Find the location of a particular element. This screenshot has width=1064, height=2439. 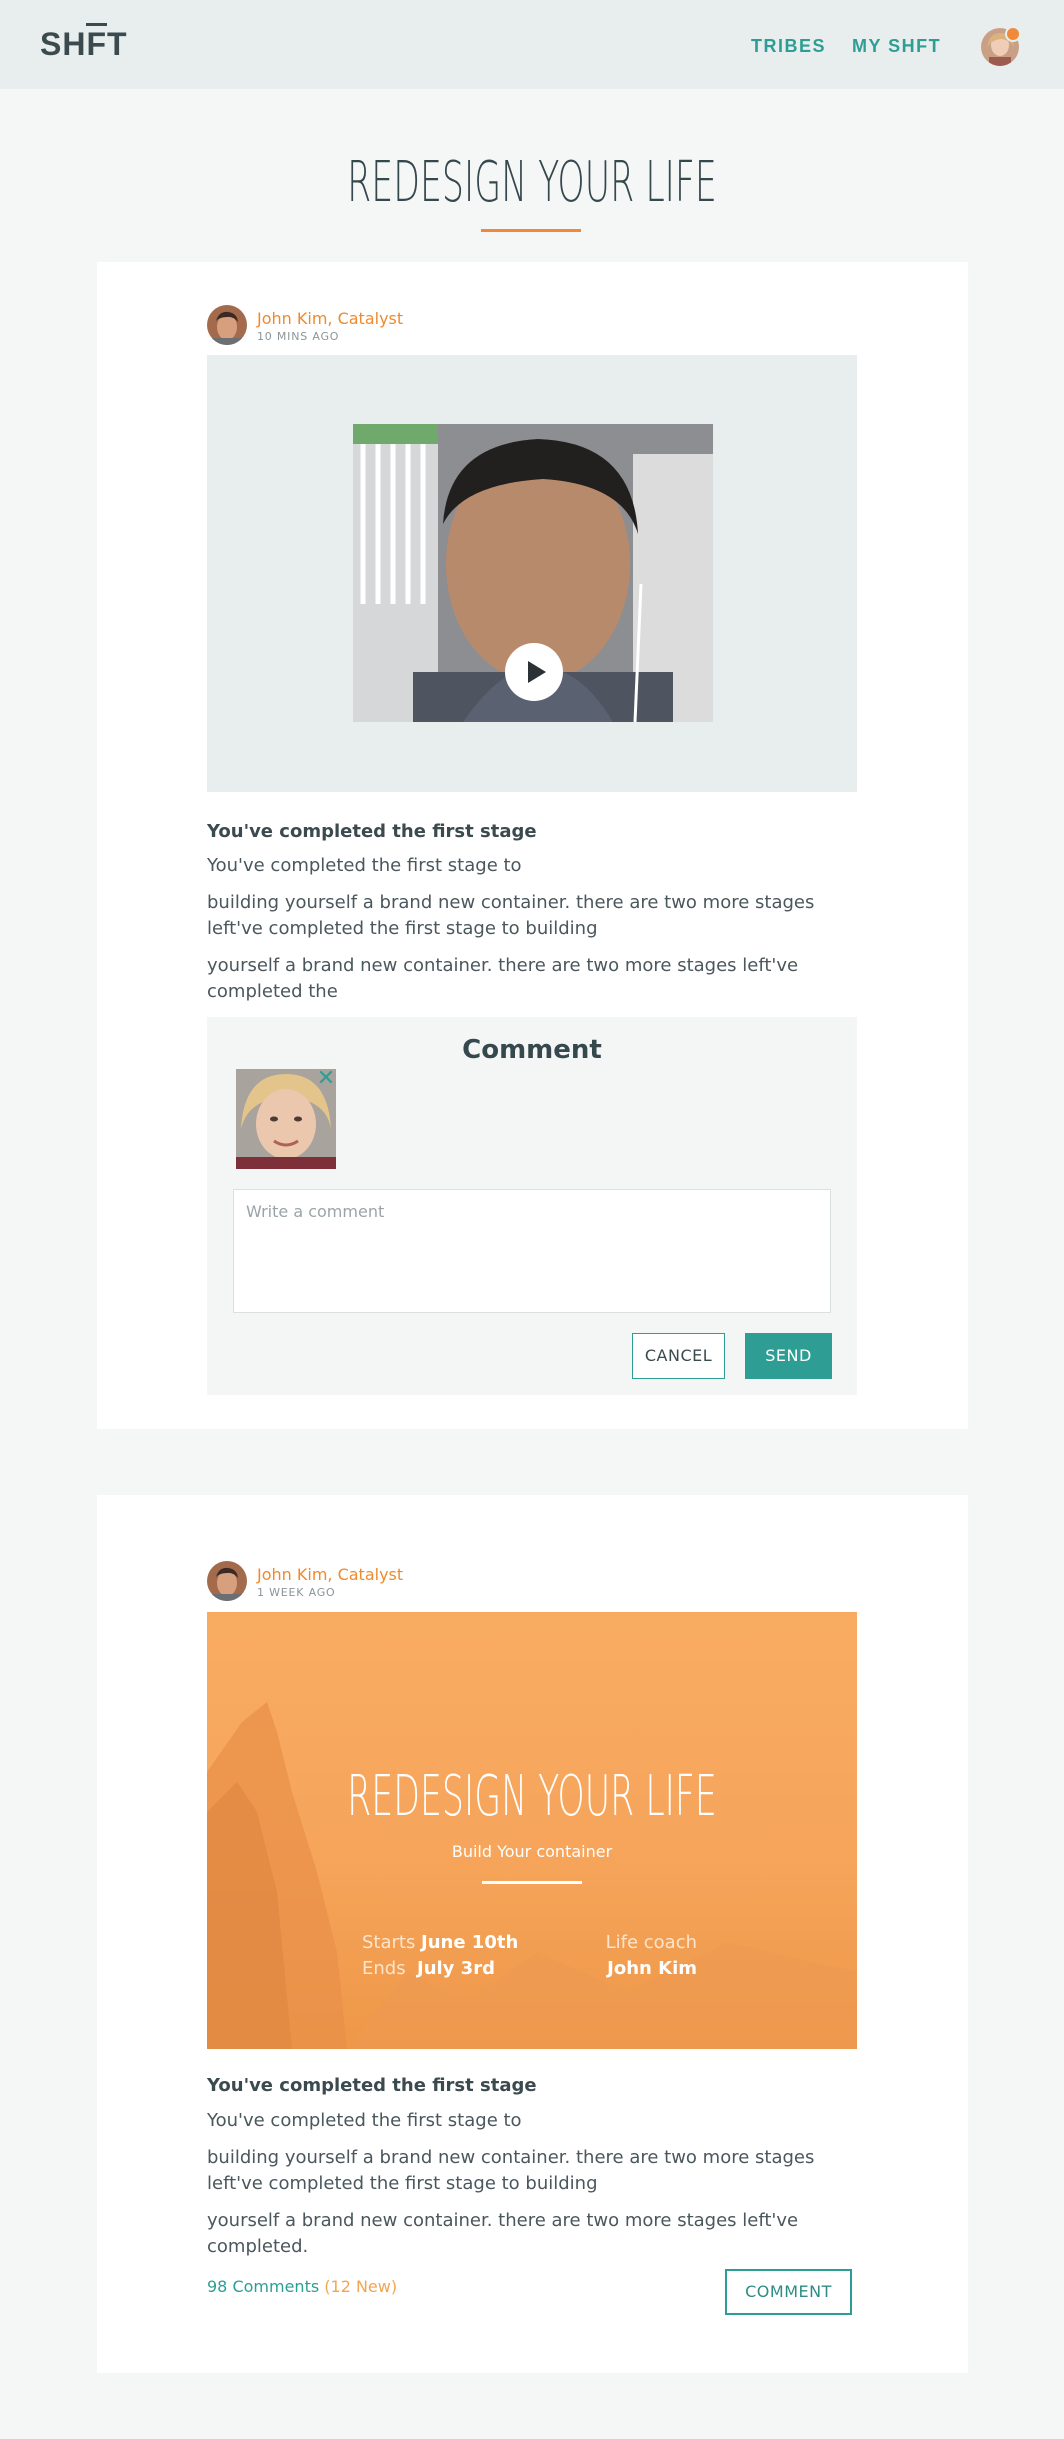

top-navbar: SHF T TRIBES MY SHFT is located at coordinates (532, 44).